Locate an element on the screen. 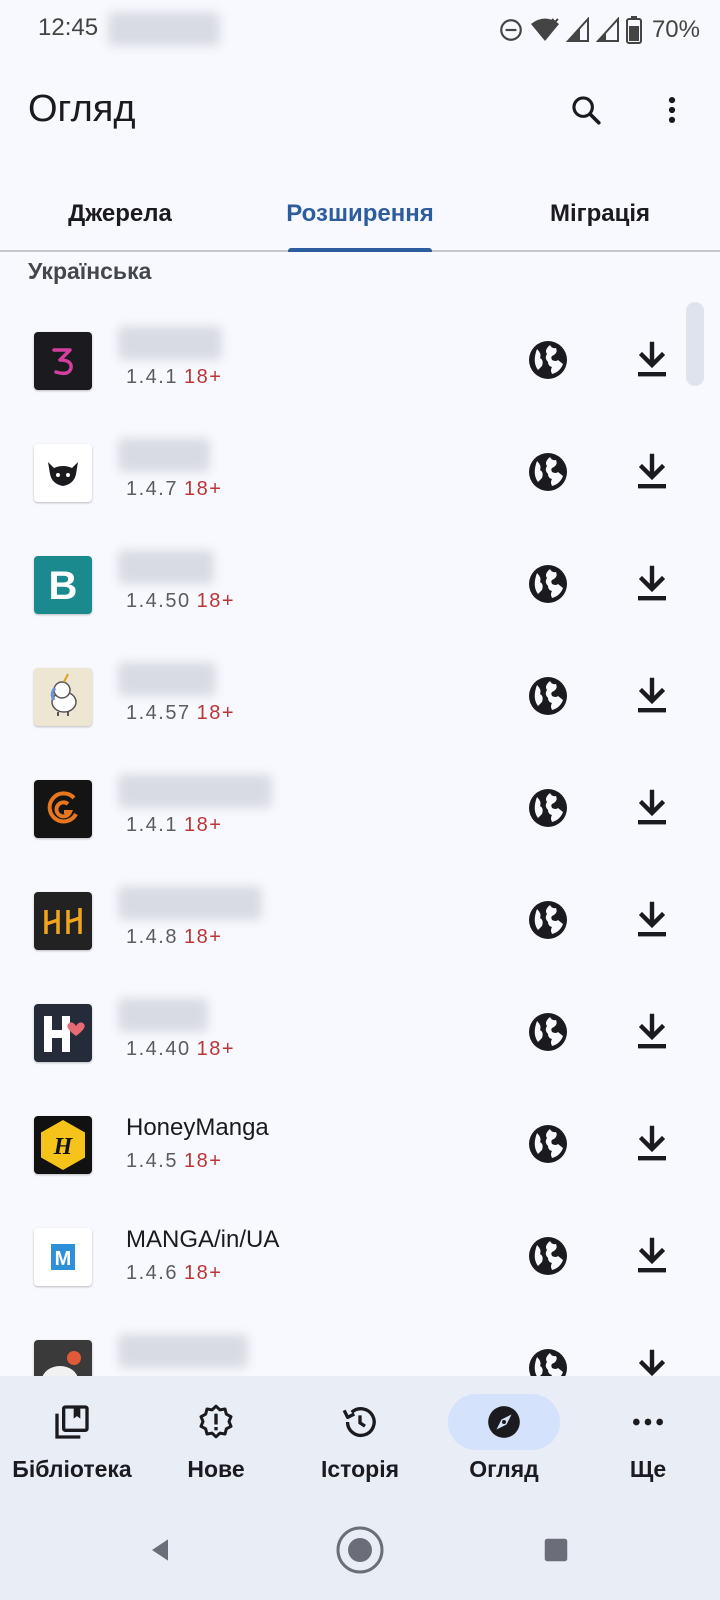 The width and height of the screenshot is (720, 1600). extension-row: 1.4.8 18+ is located at coordinates (360, 920).